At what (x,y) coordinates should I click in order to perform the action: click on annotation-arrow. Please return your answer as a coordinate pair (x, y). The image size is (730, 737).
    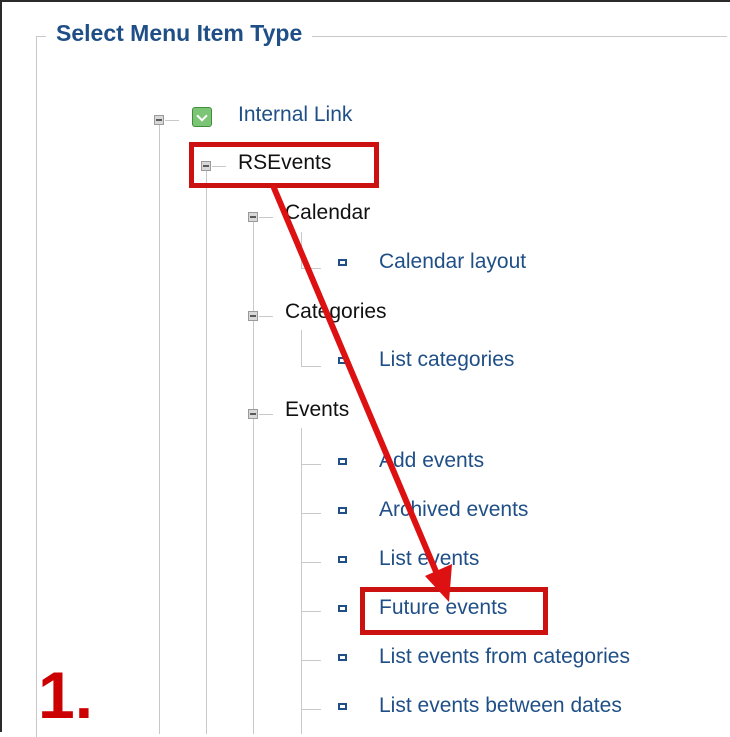
    Looking at the image, I should click on (361, 393).